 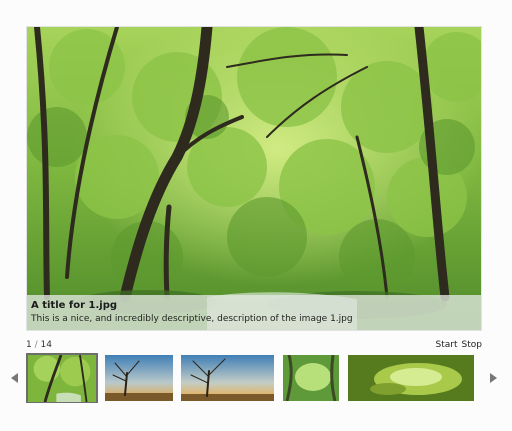 What do you see at coordinates (46, 345) in the screenshot?
I see `total-count: 14` at bounding box center [46, 345].